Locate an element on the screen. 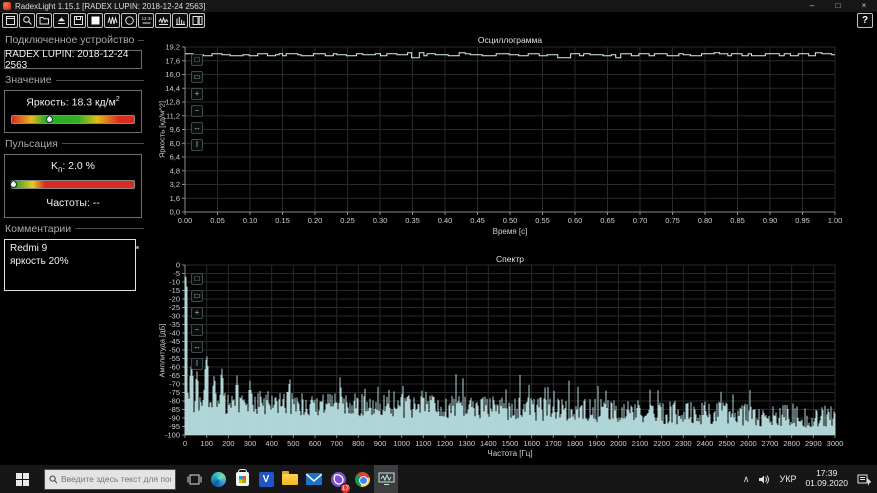  v-app-icon: V is located at coordinates (266, 479).